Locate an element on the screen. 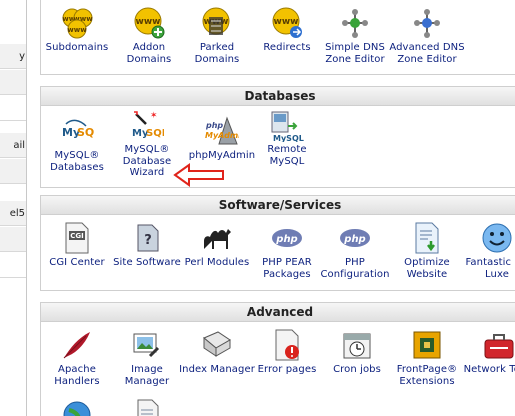 Image resolution: width=515 pixels, height=416 pixels. apache-handlers-link: Apache Handlers is located at coordinates (77, 357).